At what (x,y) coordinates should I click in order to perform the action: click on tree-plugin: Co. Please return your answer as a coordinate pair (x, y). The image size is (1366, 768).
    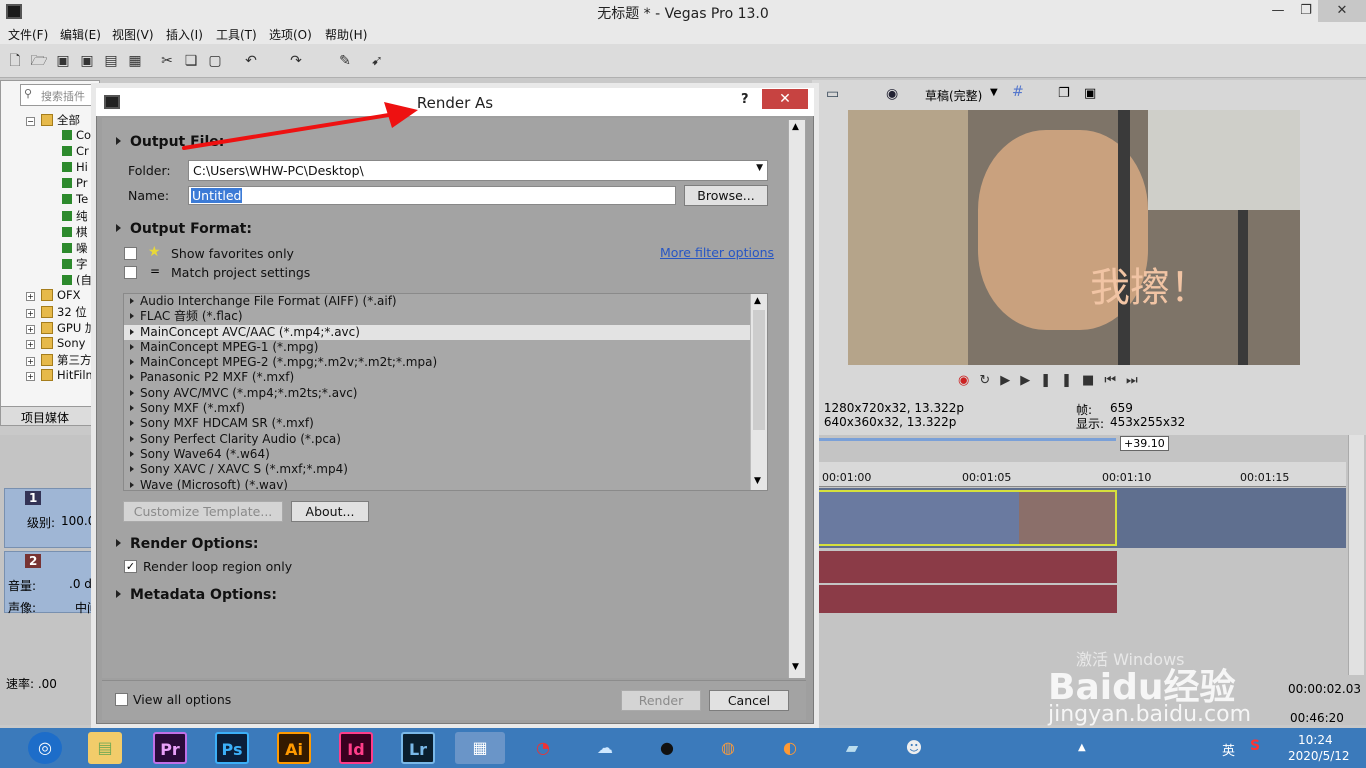
    Looking at the image, I should click on (76, 136).